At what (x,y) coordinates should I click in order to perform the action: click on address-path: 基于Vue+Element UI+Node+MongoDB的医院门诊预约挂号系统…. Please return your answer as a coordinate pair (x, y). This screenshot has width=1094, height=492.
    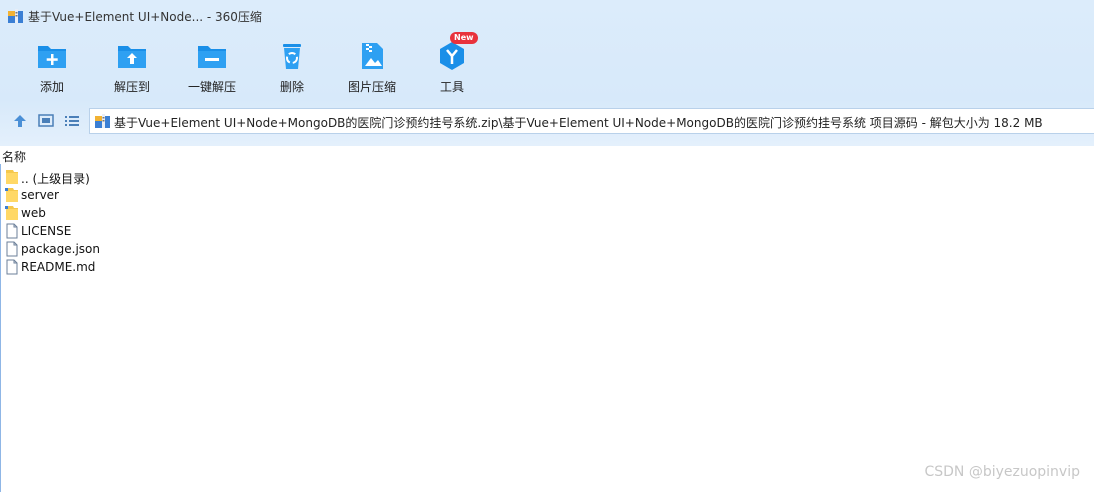
    Looking at the image, I should click on (578, 123).